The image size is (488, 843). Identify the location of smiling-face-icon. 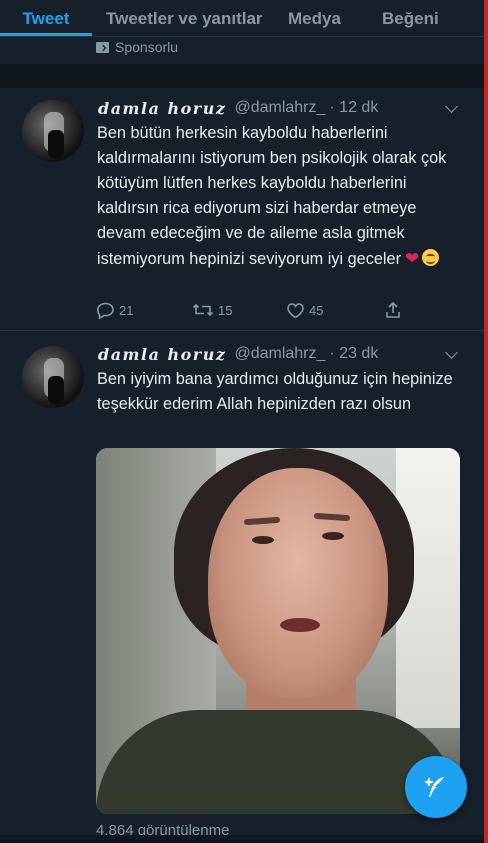
(431, 257).